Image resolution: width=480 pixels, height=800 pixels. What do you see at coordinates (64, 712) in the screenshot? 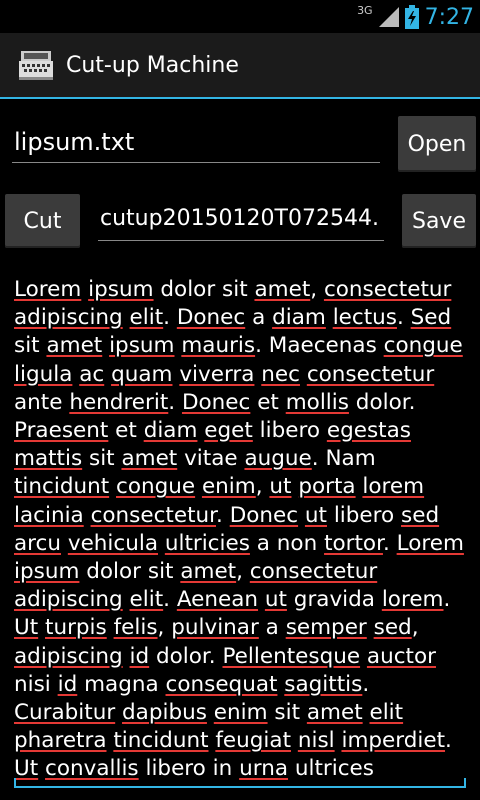
I see `misspelled-word: Curabitur` at bounding box center [64, 712].